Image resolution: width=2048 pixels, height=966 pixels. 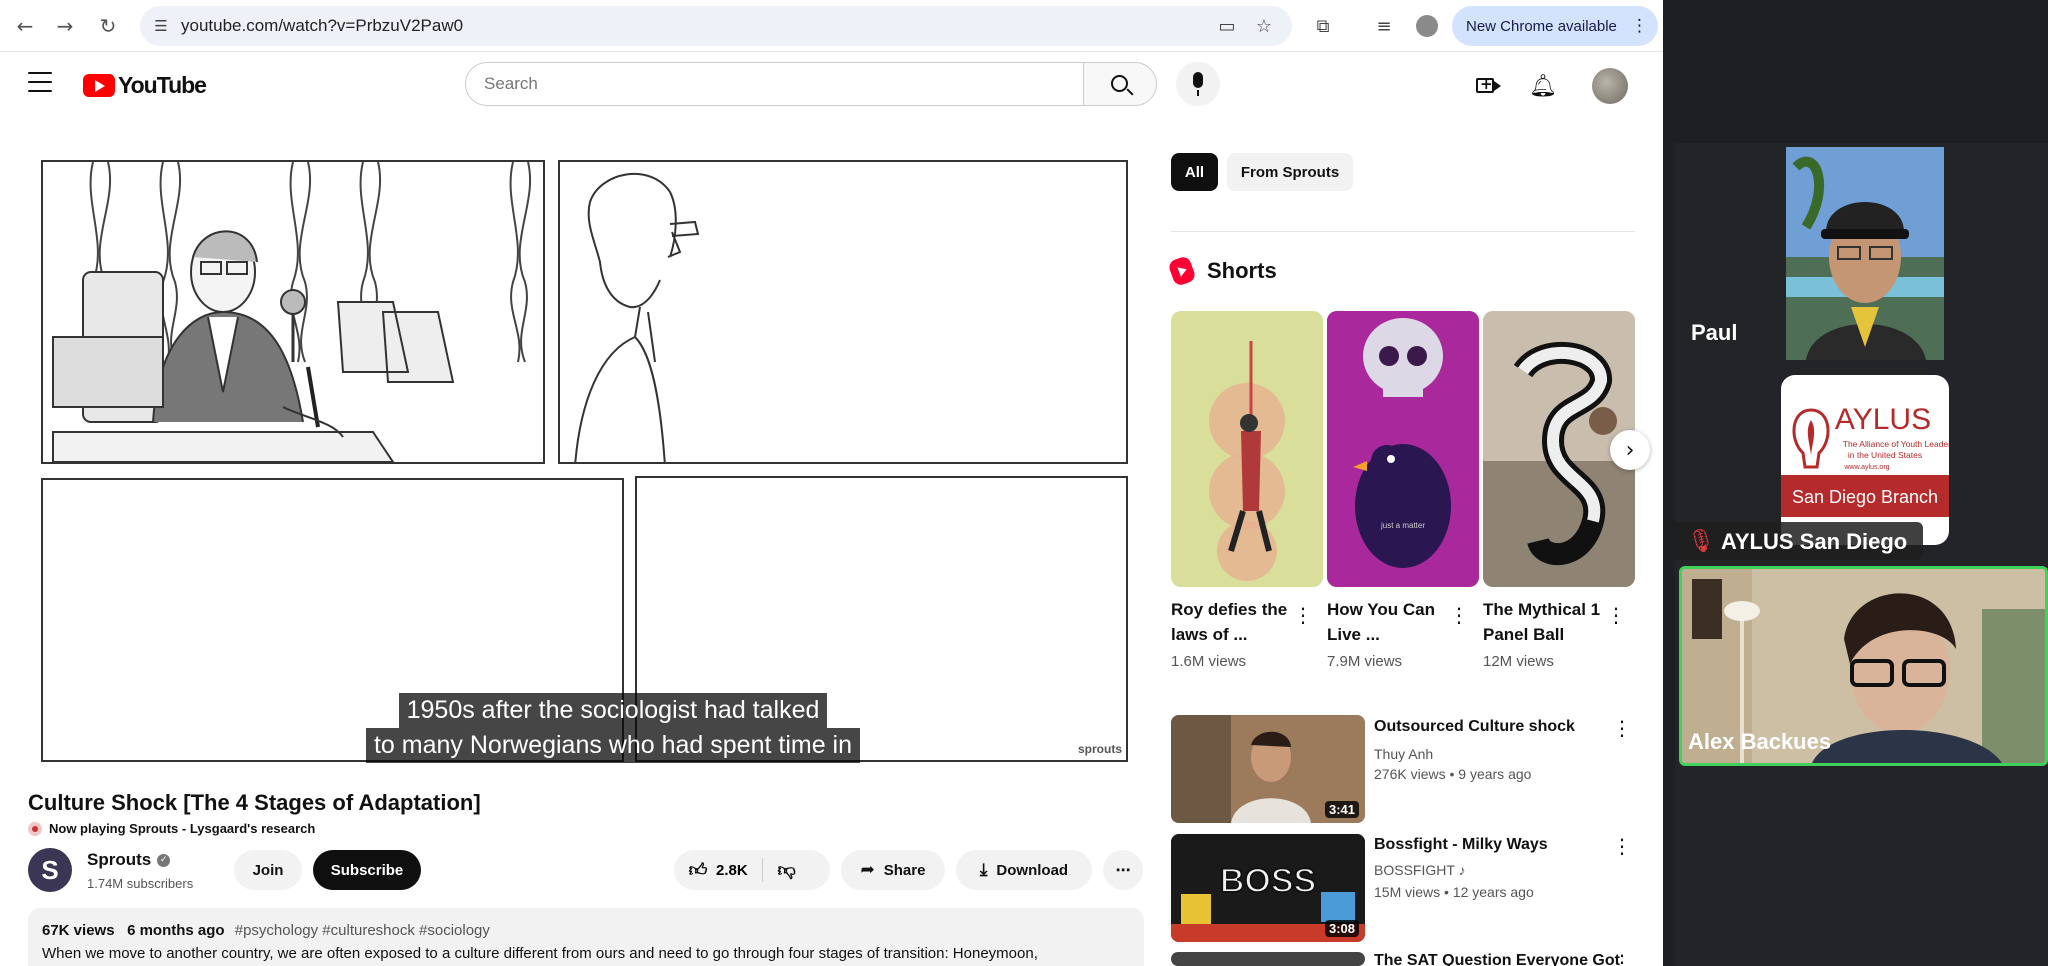 I want to click on account-avatar, so click(x=1610, y=86).